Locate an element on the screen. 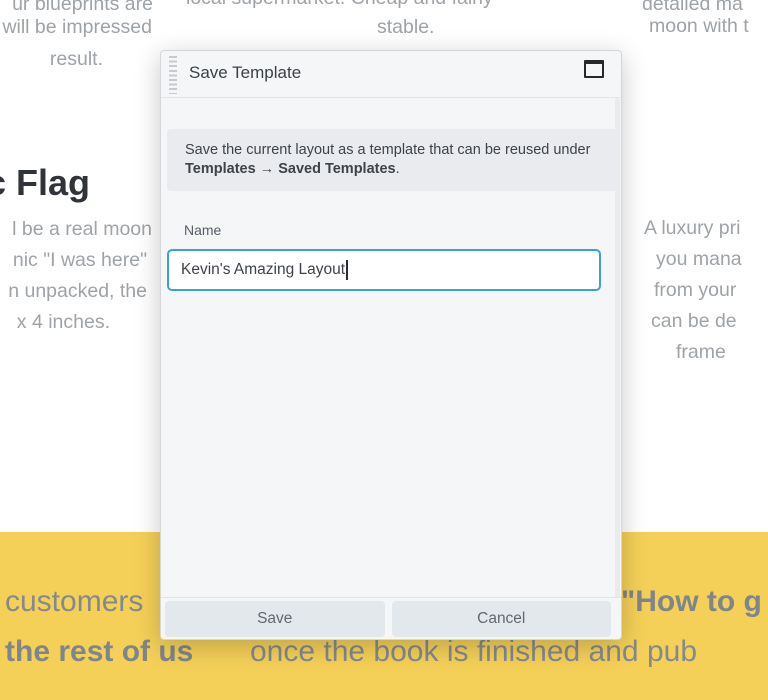 This screenshot has width=768, height=700. bg-text-line: nic "I was here" is located at coordinates (79, 260).